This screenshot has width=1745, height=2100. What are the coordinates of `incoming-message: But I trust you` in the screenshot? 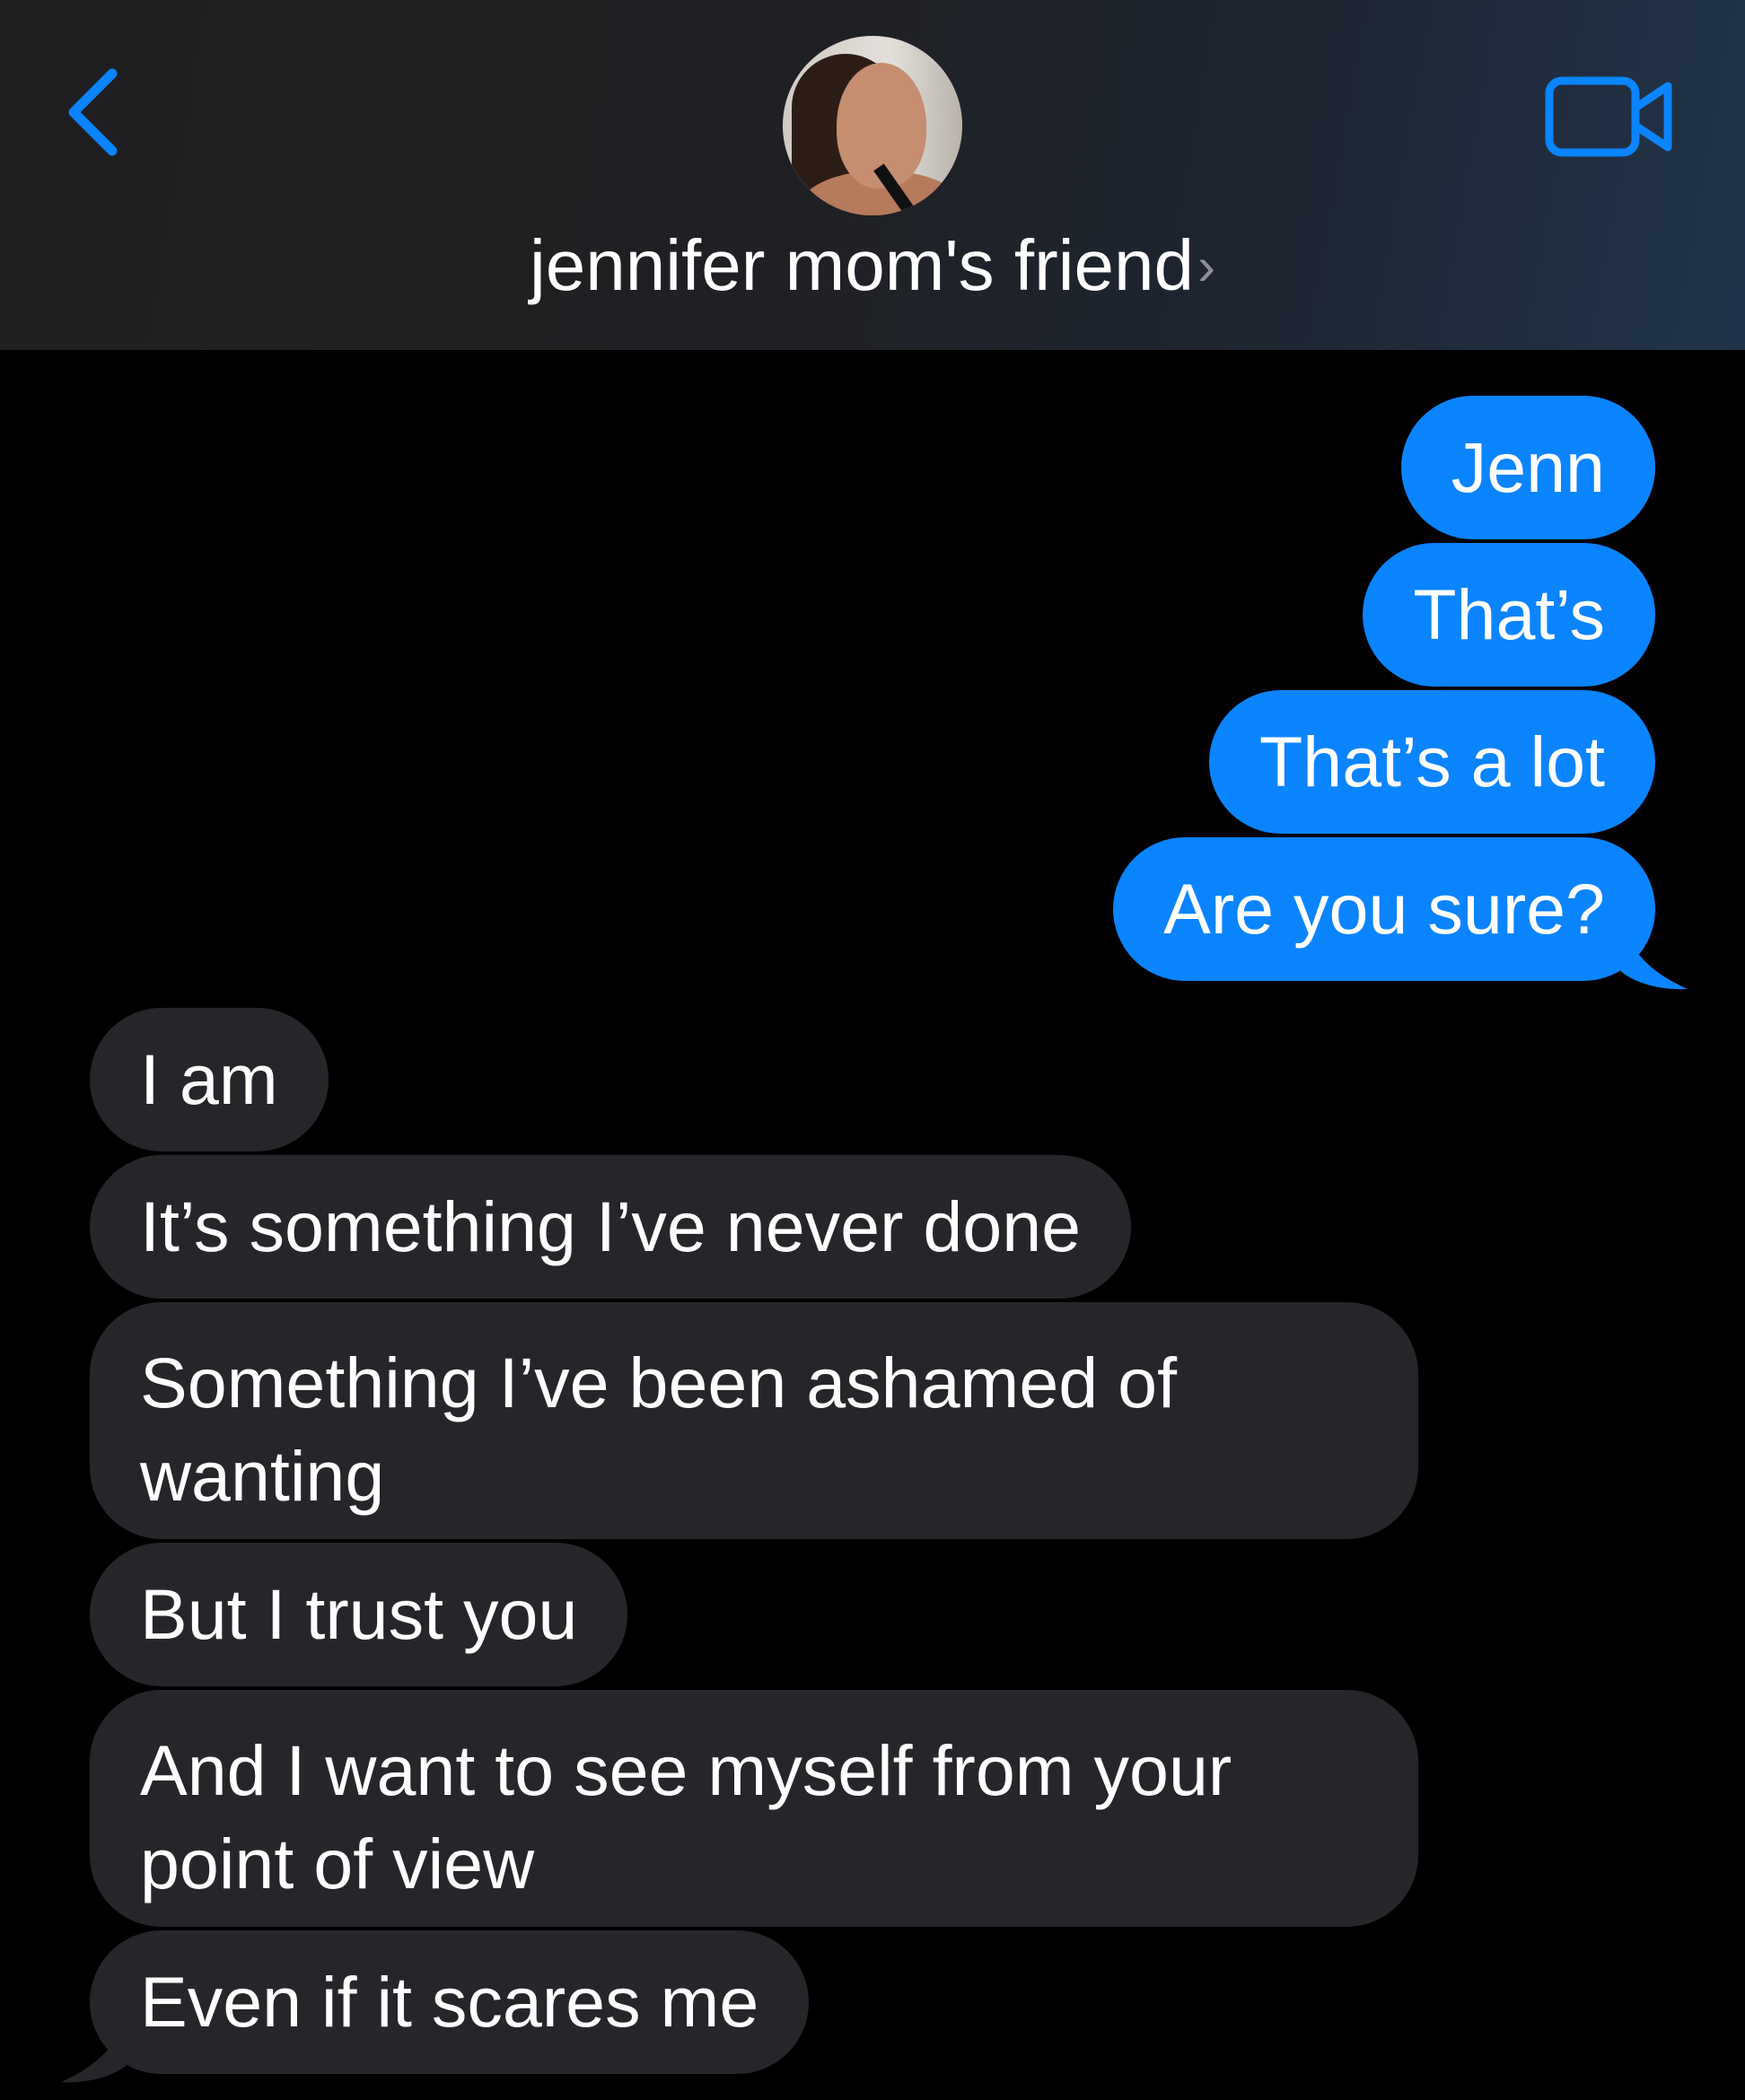 It's located at (359, 1614).